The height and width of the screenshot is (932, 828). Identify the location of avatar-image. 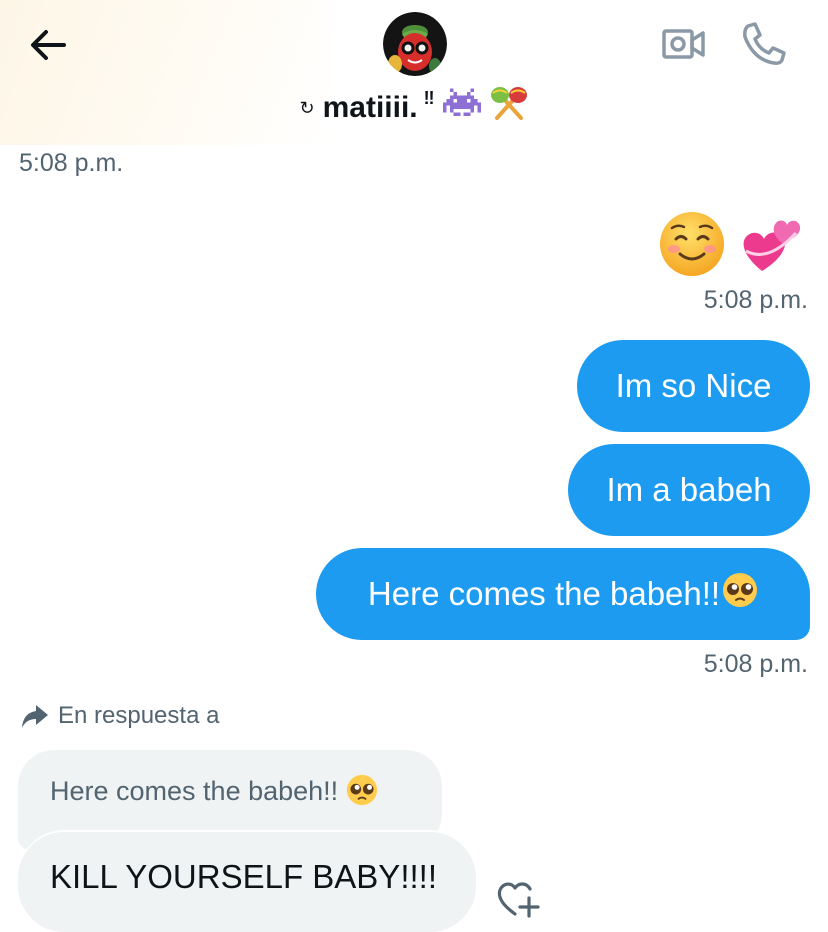
(415, 44).